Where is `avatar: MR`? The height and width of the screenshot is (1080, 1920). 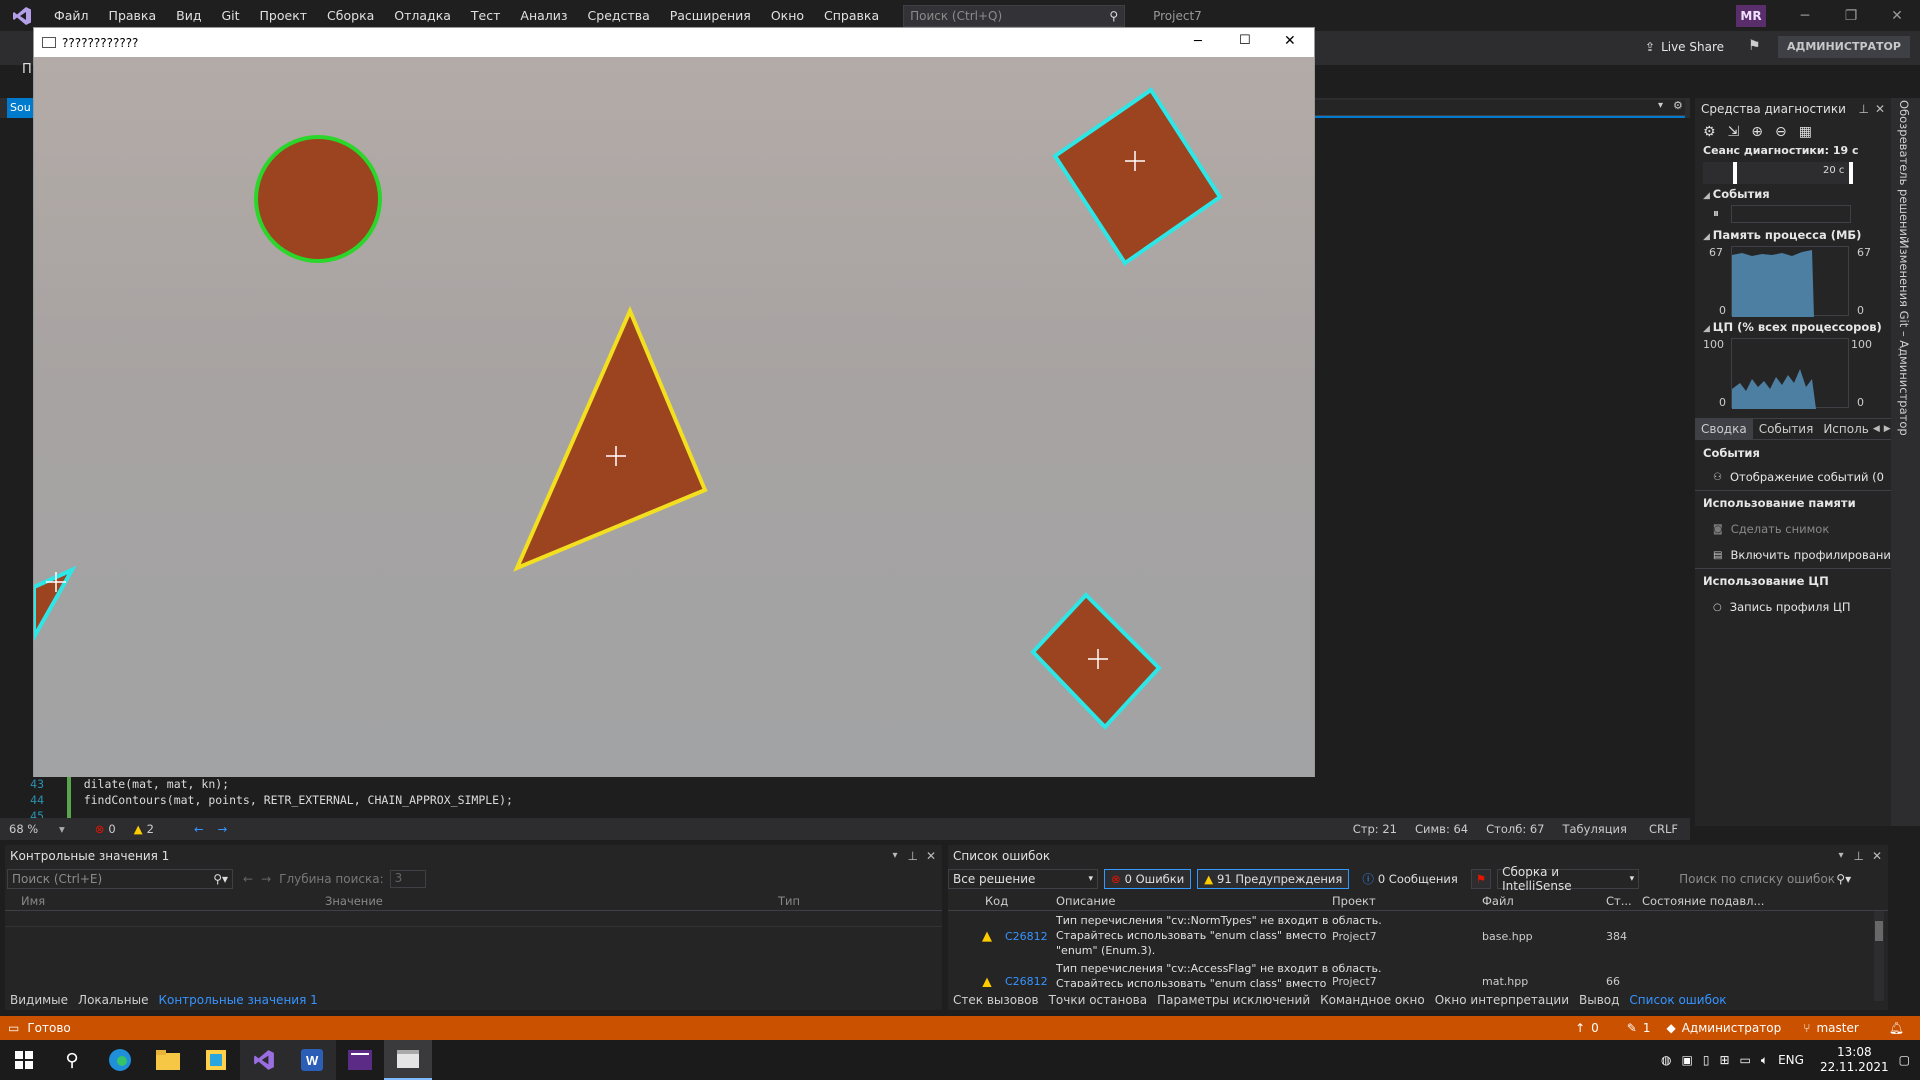 avatar: MR is located at coordinates (1751, 16).